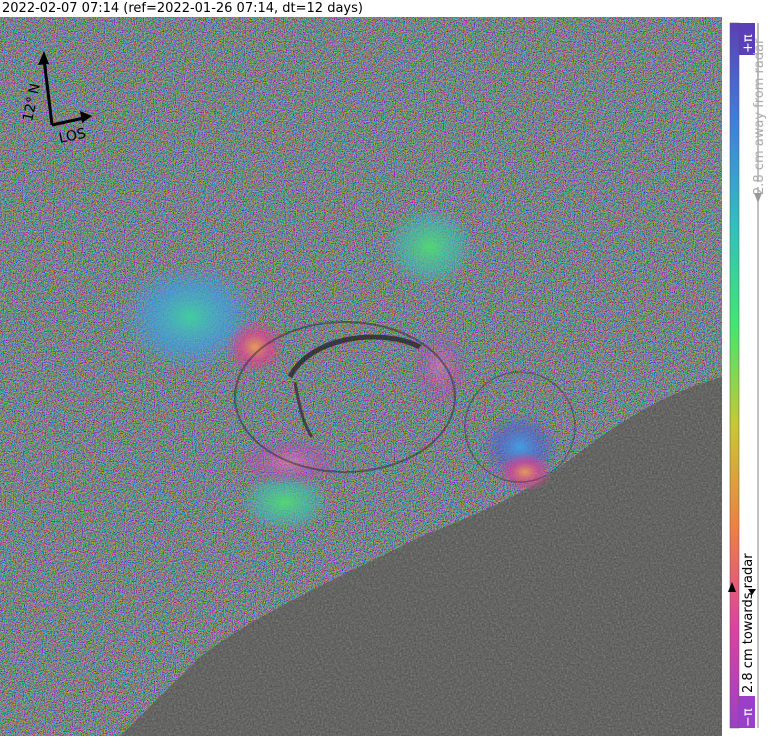 Image resolution: width=770 pixels, height=740 pixels. What do you see at coordinates (68, 121) in the screenshot?
I see `los-arrow` at bounding box center [68, 121].